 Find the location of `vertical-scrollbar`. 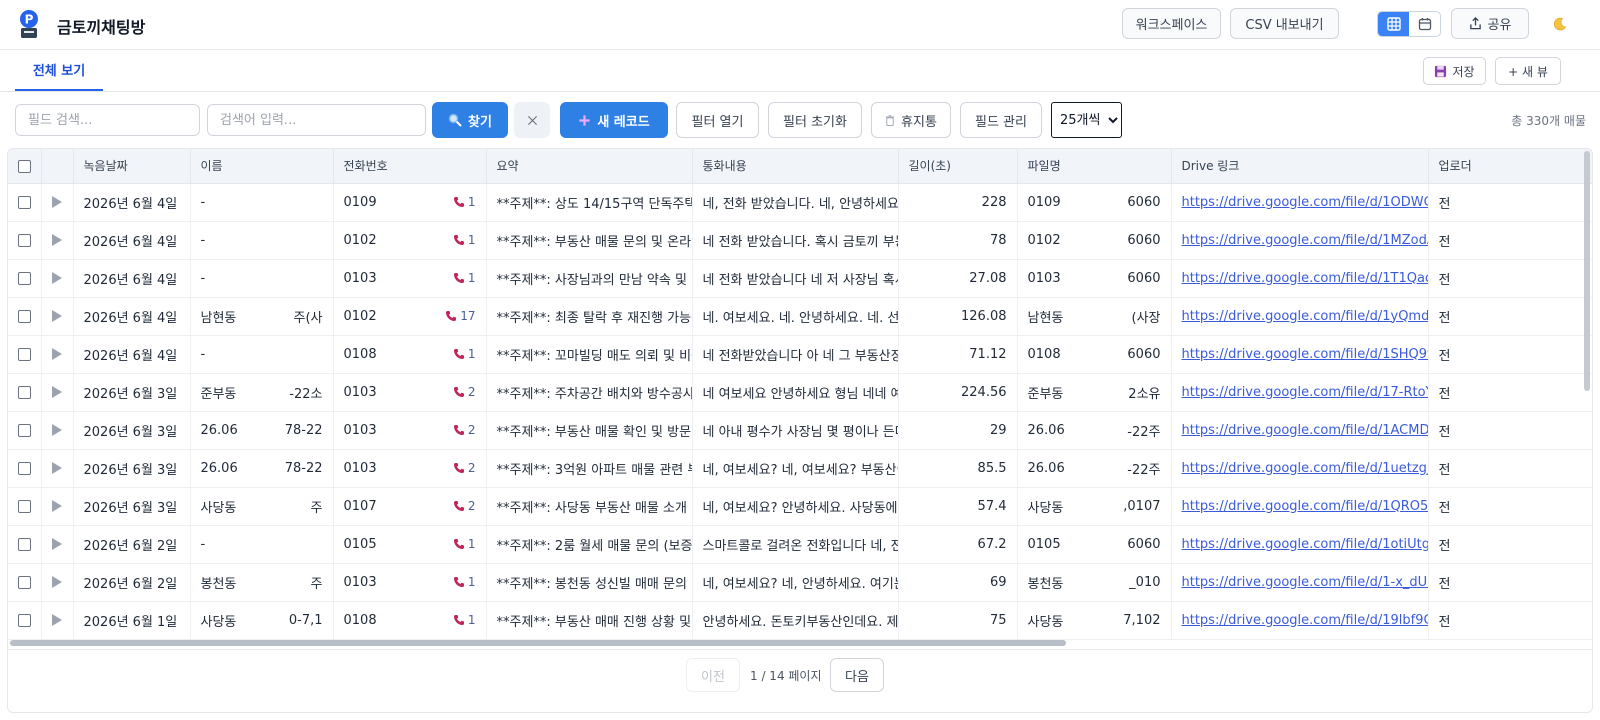

vertical-scrollbar is located at coordinates (1587, 271).